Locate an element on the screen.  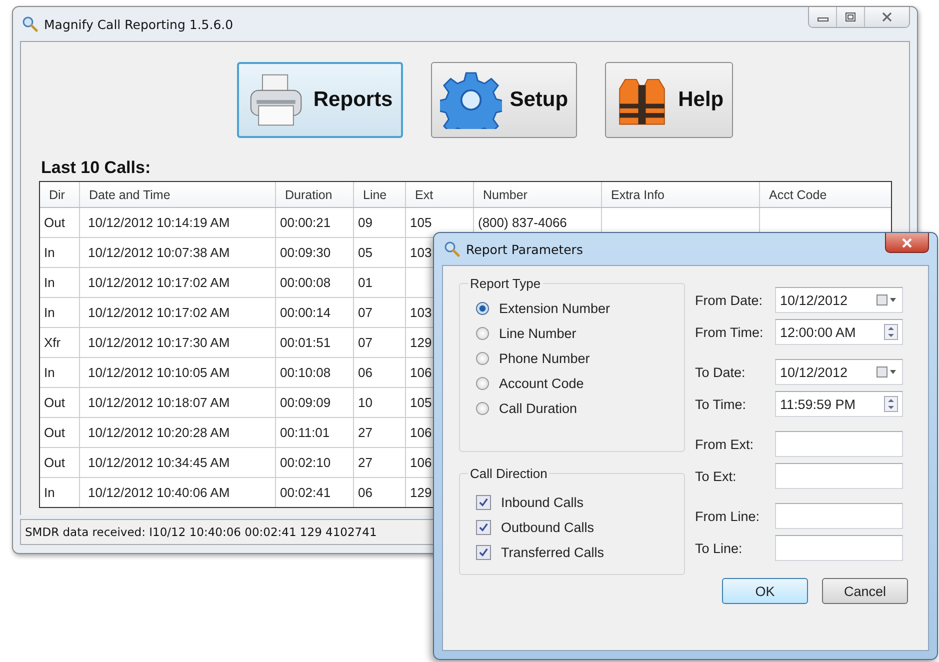
table-cell: 00:01:51 is located at coordinates (315, 342).